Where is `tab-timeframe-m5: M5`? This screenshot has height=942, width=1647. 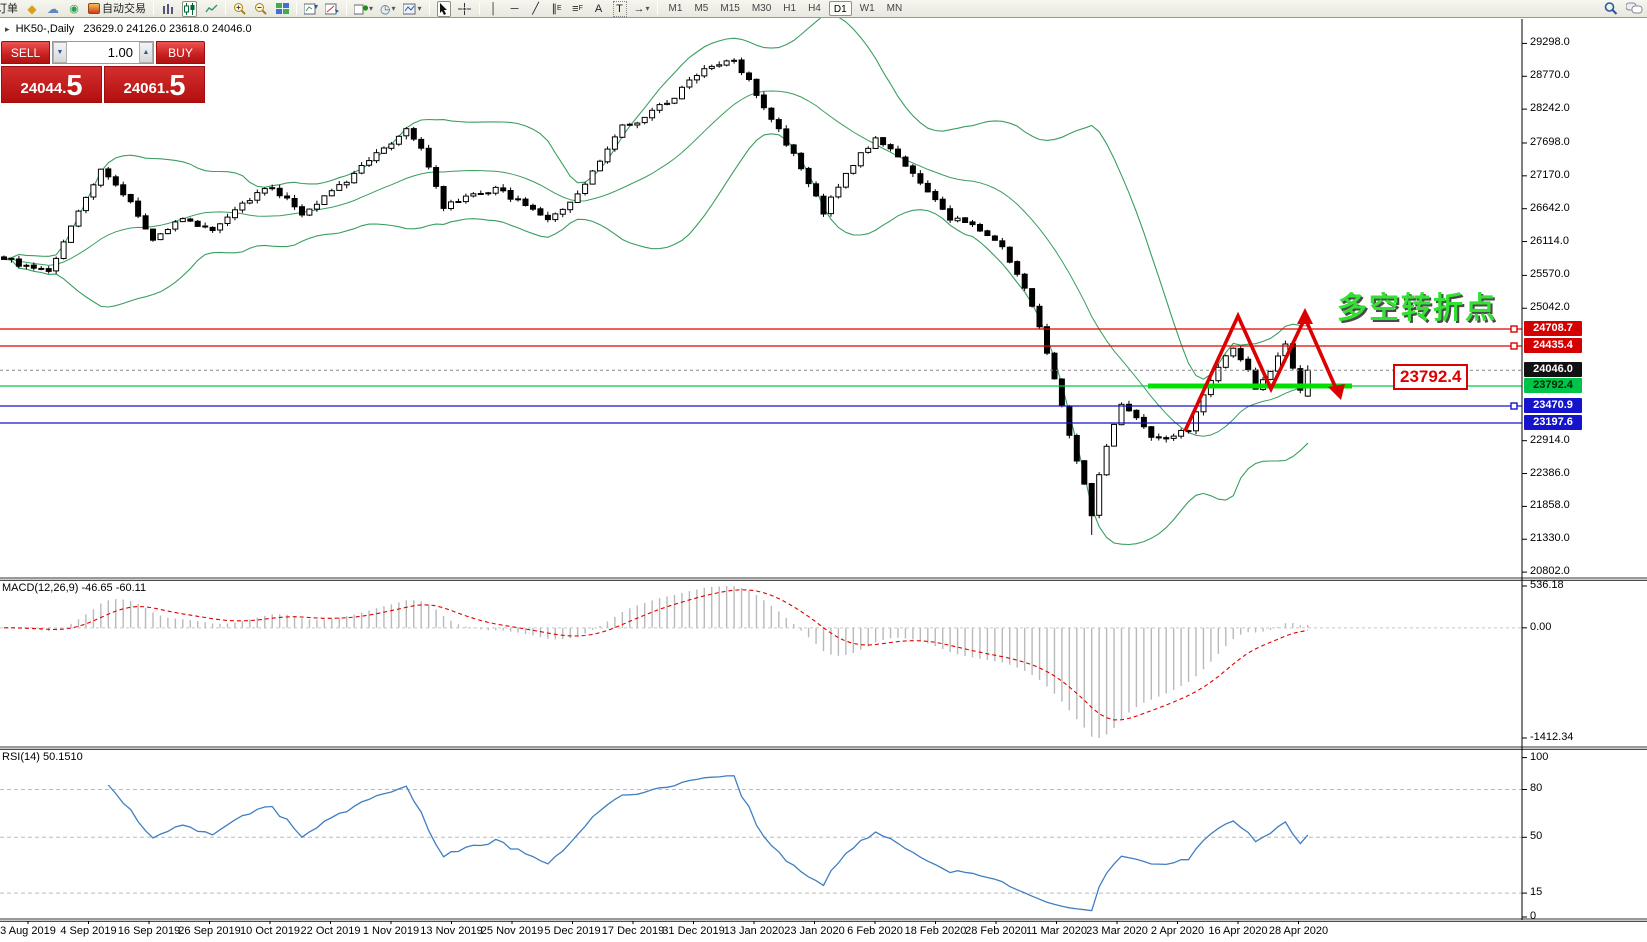 tab-timeframe-m5: M5 is located at coordinates (701, 8).